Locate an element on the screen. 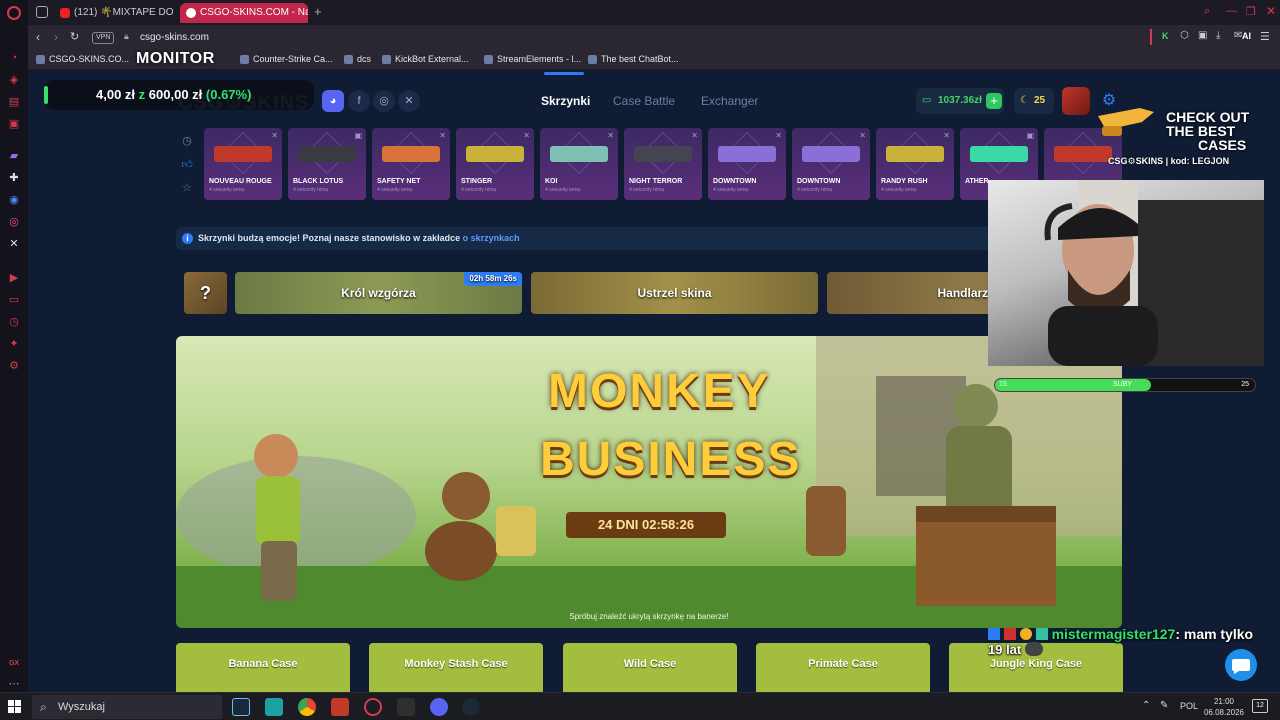  tabs-icon: ▭ is located at coordinates (14, 300).